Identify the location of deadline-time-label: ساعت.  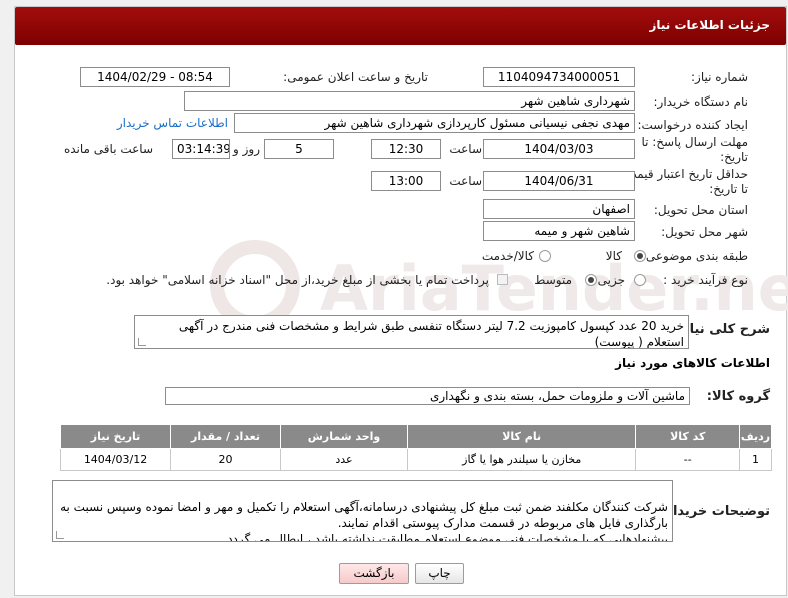
(465, 149).